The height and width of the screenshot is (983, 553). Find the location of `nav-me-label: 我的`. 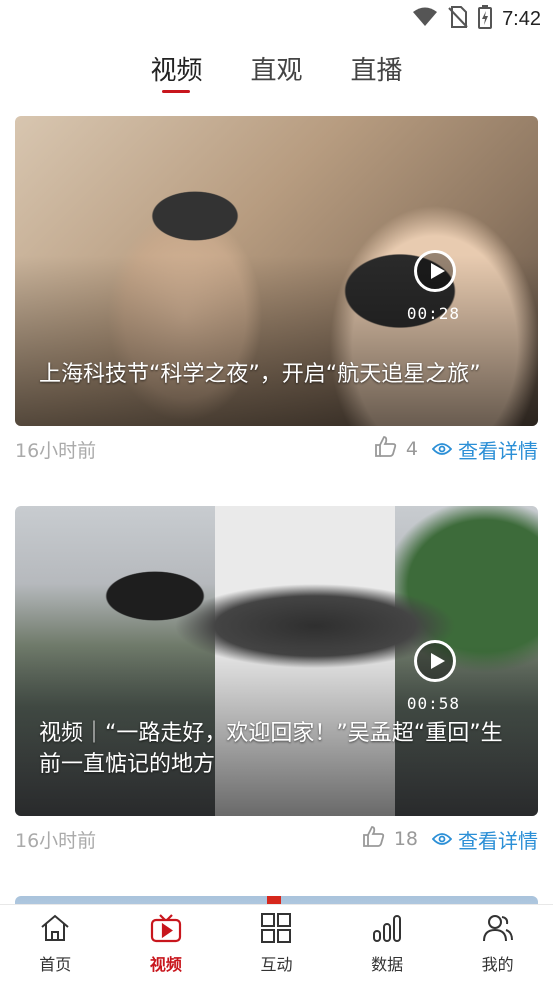

nav-me-label: 我的 is located at coordinates (497, 964).